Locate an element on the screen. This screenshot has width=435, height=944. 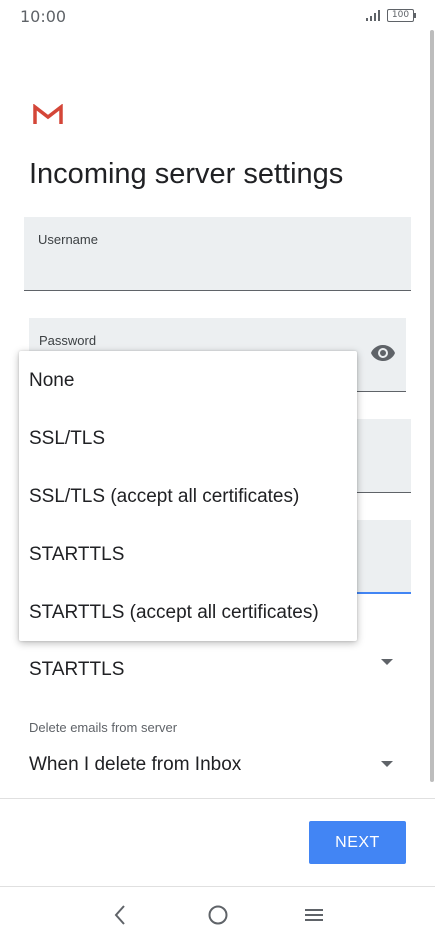
username-label: Username is located at coordinates (68, 239).